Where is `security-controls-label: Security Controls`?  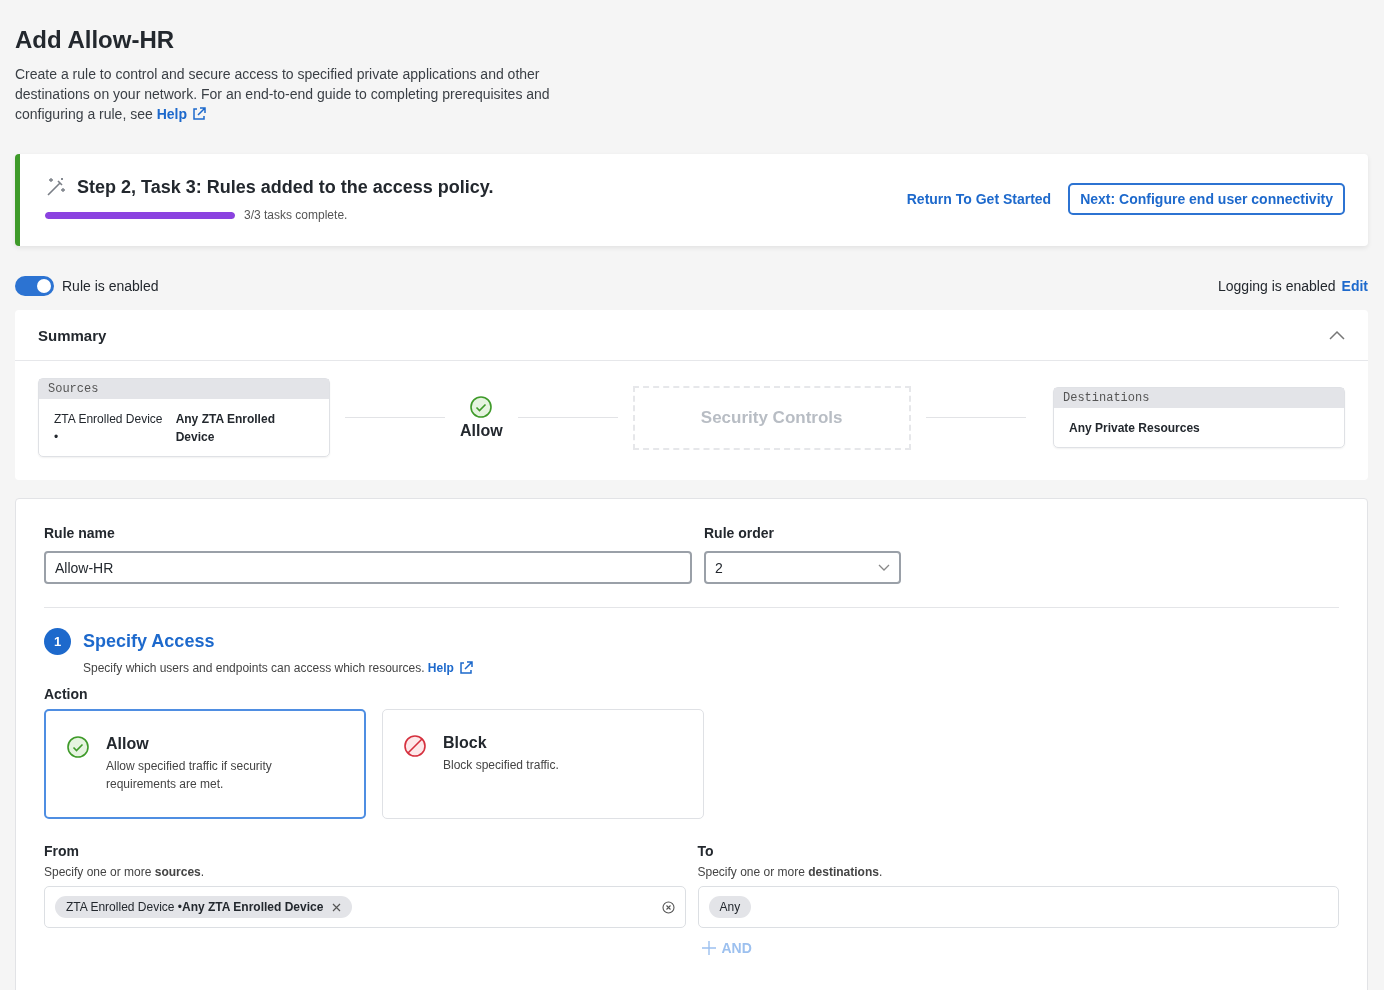 security-controls-label: Security Controls is located at coordinates (771, 417).